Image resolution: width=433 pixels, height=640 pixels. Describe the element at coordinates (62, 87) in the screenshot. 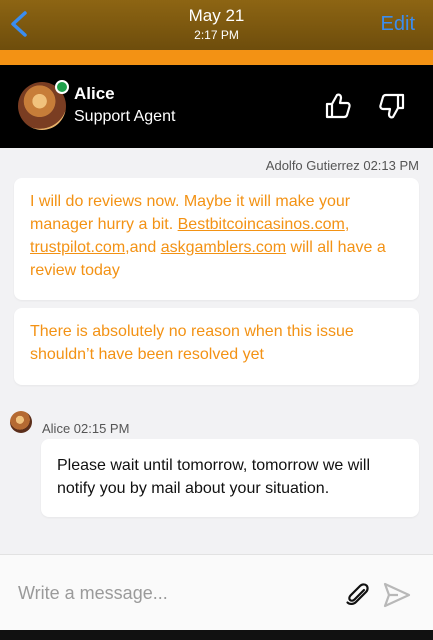

I see `online-status-indicator` at that location.